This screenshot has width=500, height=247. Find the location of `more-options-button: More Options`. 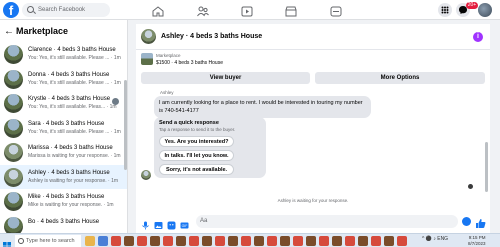

more-options-button: More Options is located at coordinates (400, 78).